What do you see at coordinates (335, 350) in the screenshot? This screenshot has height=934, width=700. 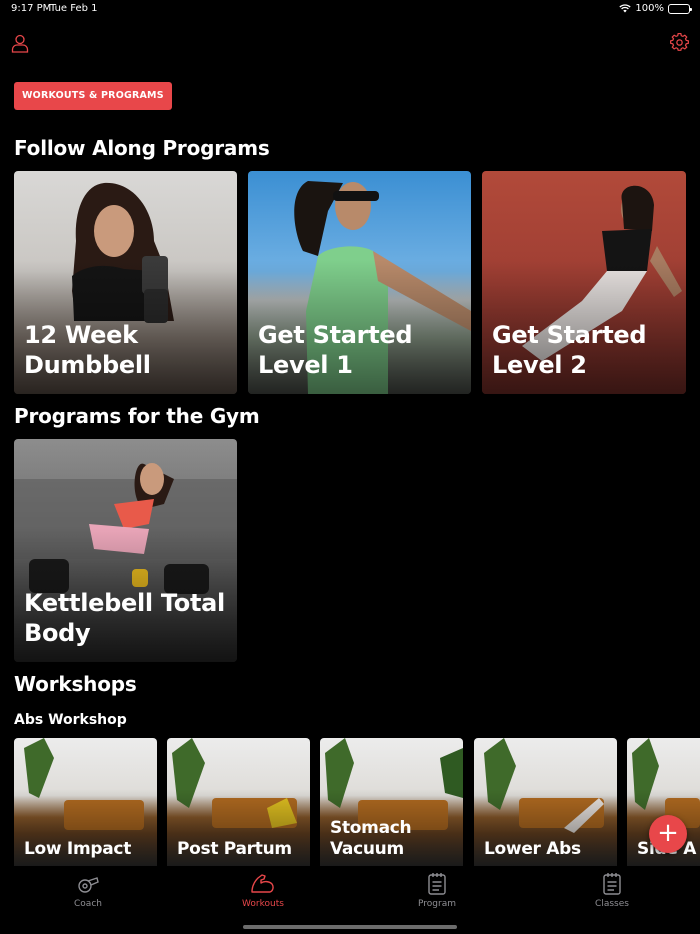 I see `card-label: Get Started Level 1` at bounding box center [335, 350].